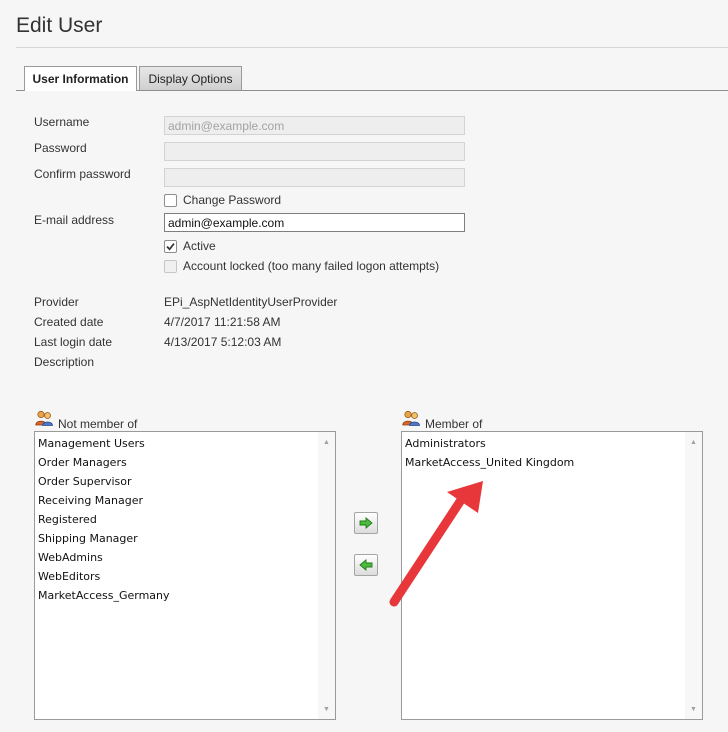 This screenshot has width=728, height=732. I want to click on remove-from-group-button, so click(366, 565).